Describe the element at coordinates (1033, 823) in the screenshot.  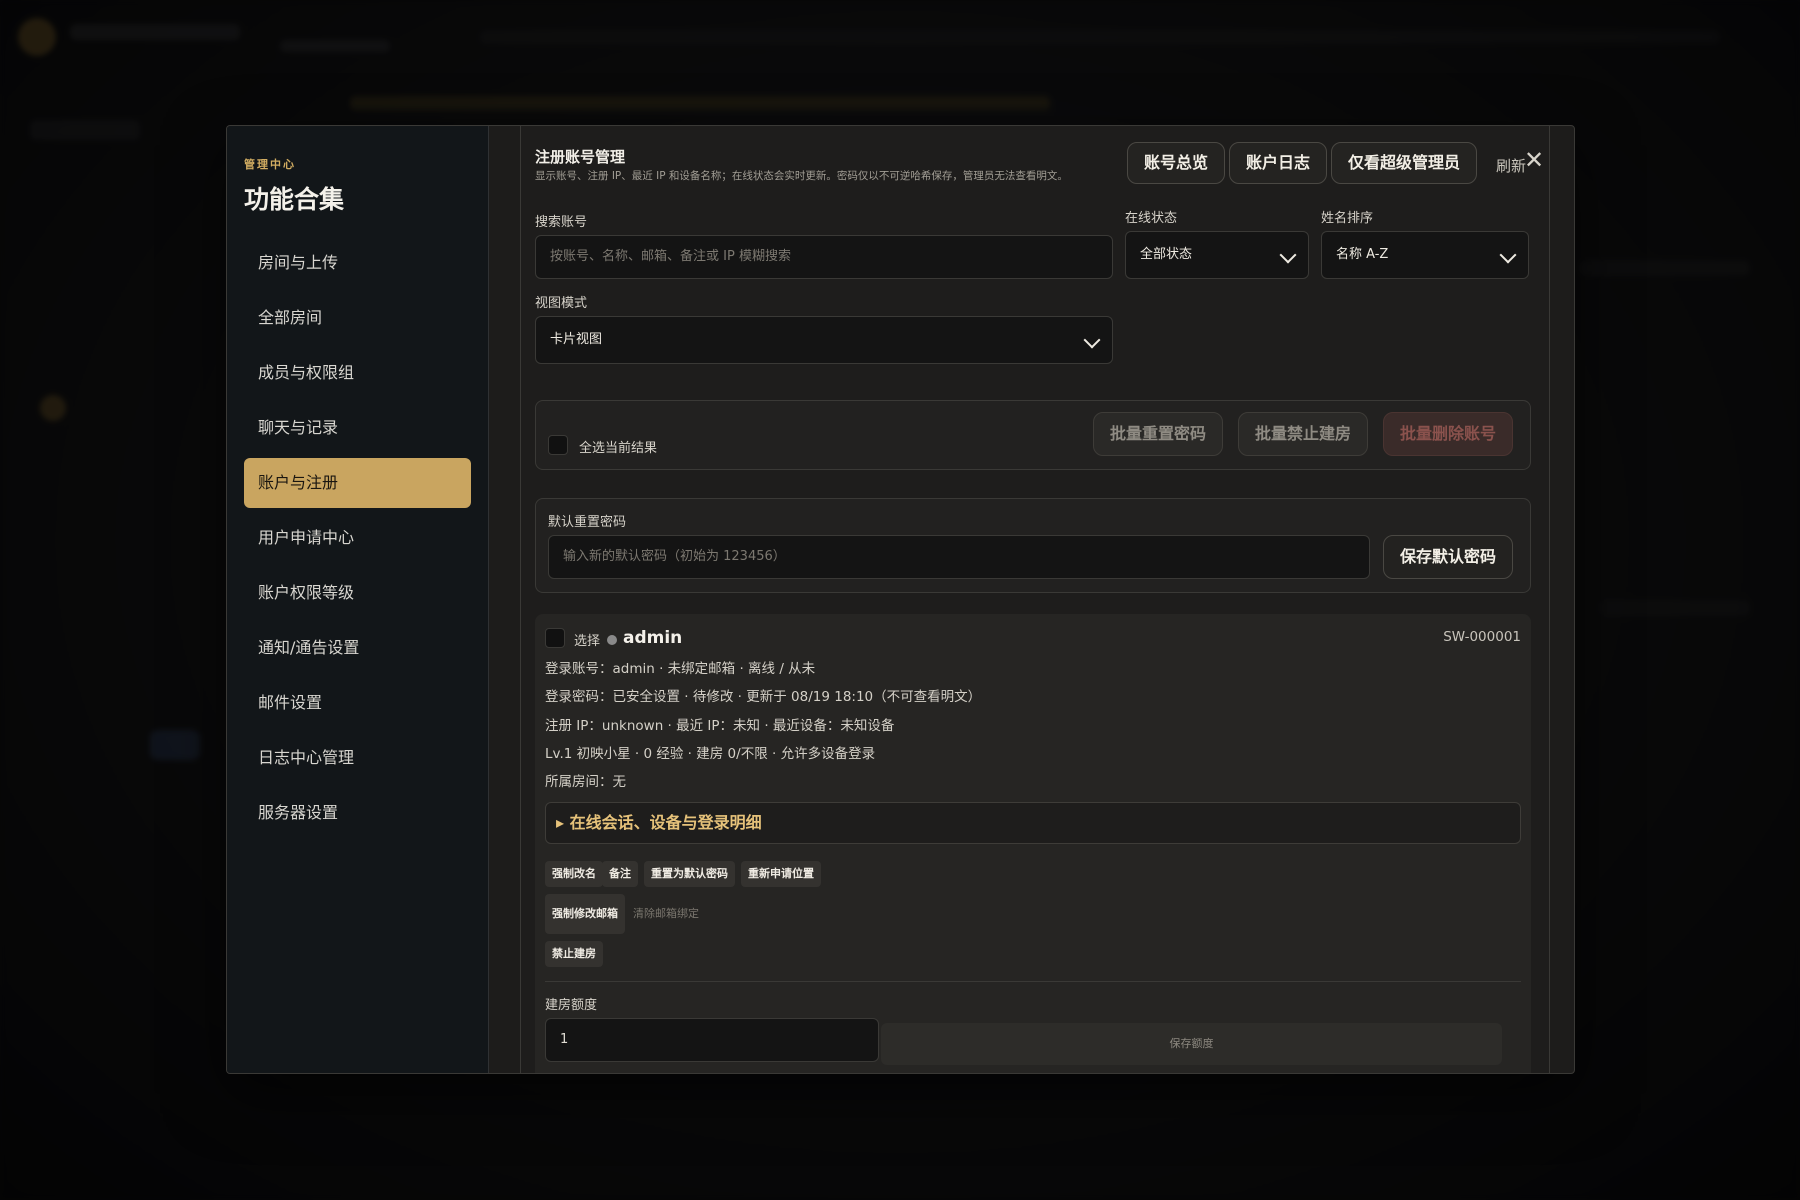
I see `sessions-details-toggle: ▸ 在线会话、设备与登录明细` at that location.